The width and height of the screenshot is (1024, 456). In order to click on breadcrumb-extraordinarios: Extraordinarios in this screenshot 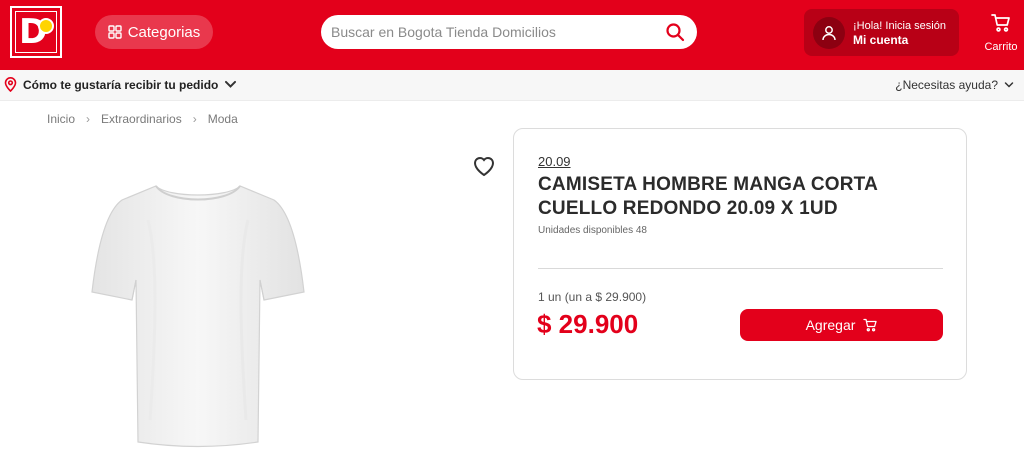, I will do `click(141, 119)`.